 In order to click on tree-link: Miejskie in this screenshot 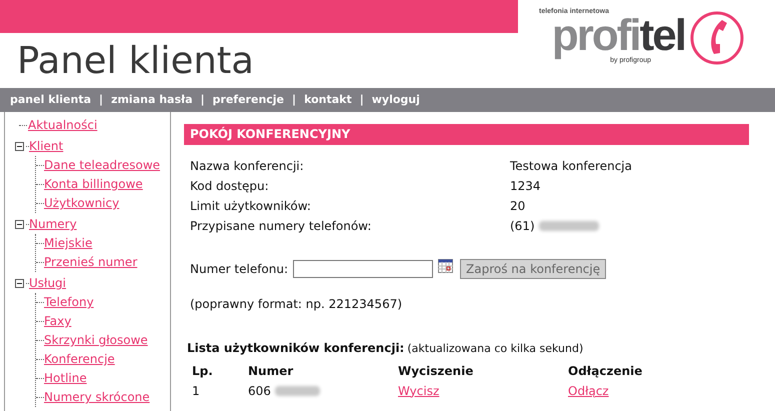, I will do `click(68, 243)`.